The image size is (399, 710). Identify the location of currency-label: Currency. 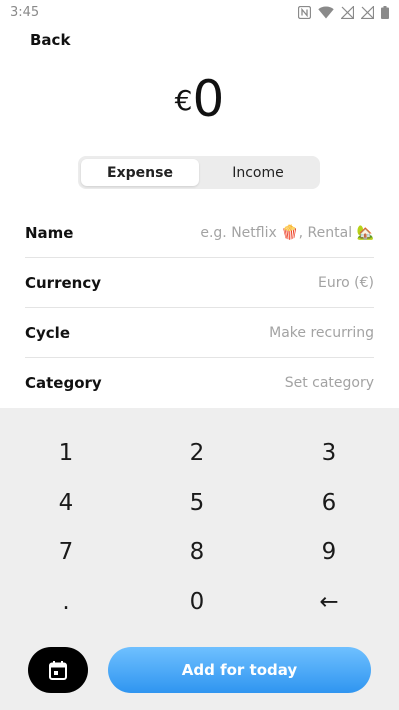
(63, 282).